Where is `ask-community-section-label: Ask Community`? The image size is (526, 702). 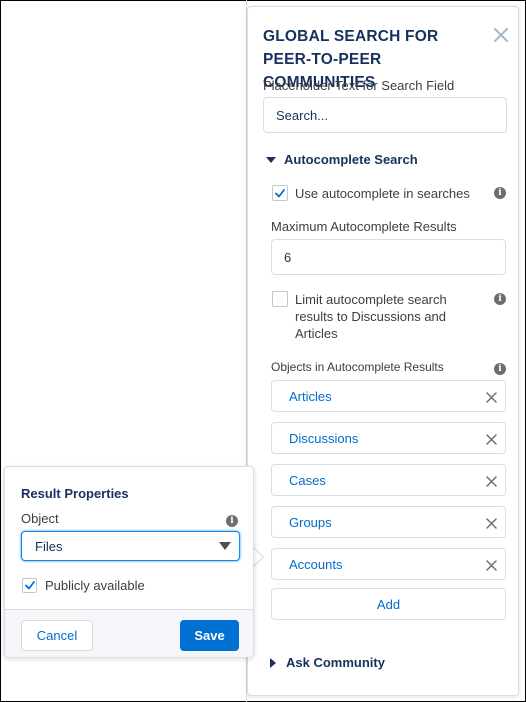
ask-community-section-label: Ask Community is located at coordinates (335, 662).